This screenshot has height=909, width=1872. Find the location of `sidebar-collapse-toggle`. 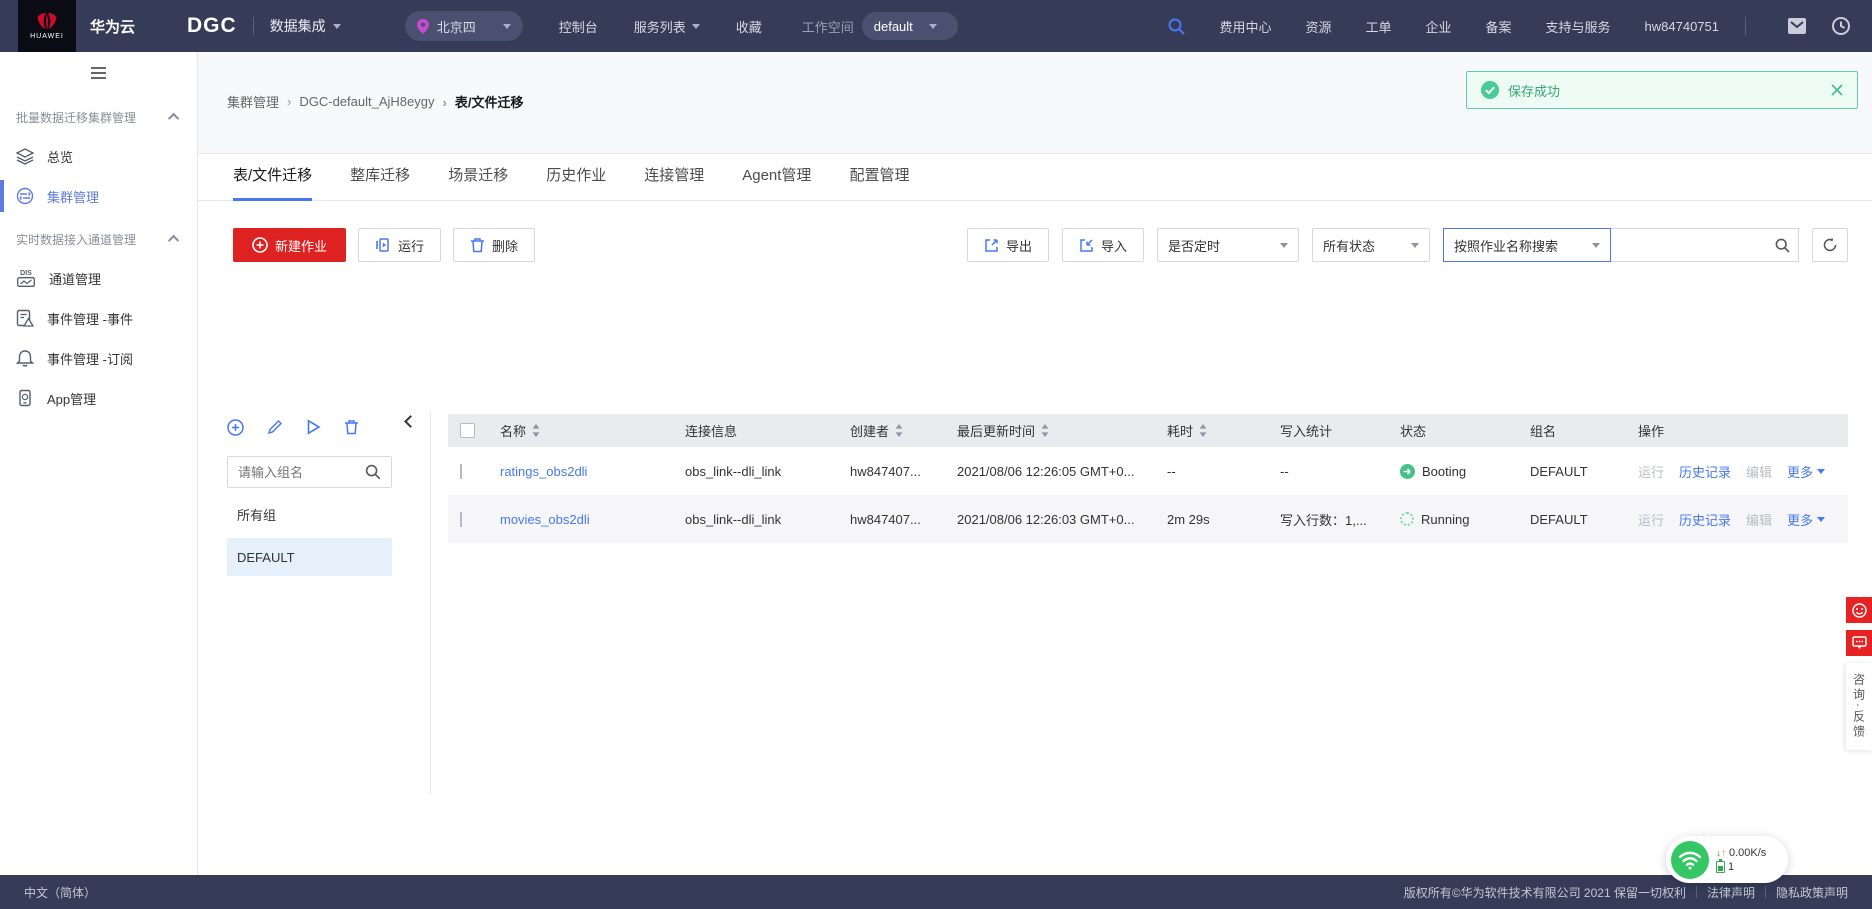

sidebar-collapse-toggle is located at coordinates (98, 73).